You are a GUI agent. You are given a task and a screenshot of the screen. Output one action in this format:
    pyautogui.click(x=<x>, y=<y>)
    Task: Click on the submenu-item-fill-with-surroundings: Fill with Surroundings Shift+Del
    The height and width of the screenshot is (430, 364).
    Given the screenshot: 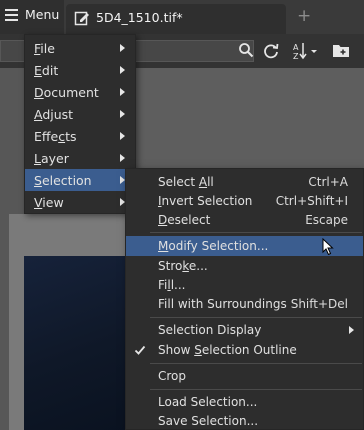 What is the action you would take?
    pyautogui.click(x=244, y=304)
    